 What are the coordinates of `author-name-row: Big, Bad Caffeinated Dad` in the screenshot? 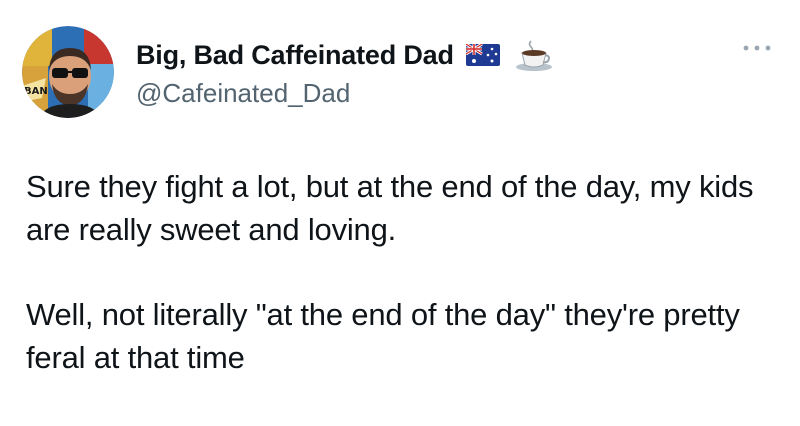 It's located at (345, 55).